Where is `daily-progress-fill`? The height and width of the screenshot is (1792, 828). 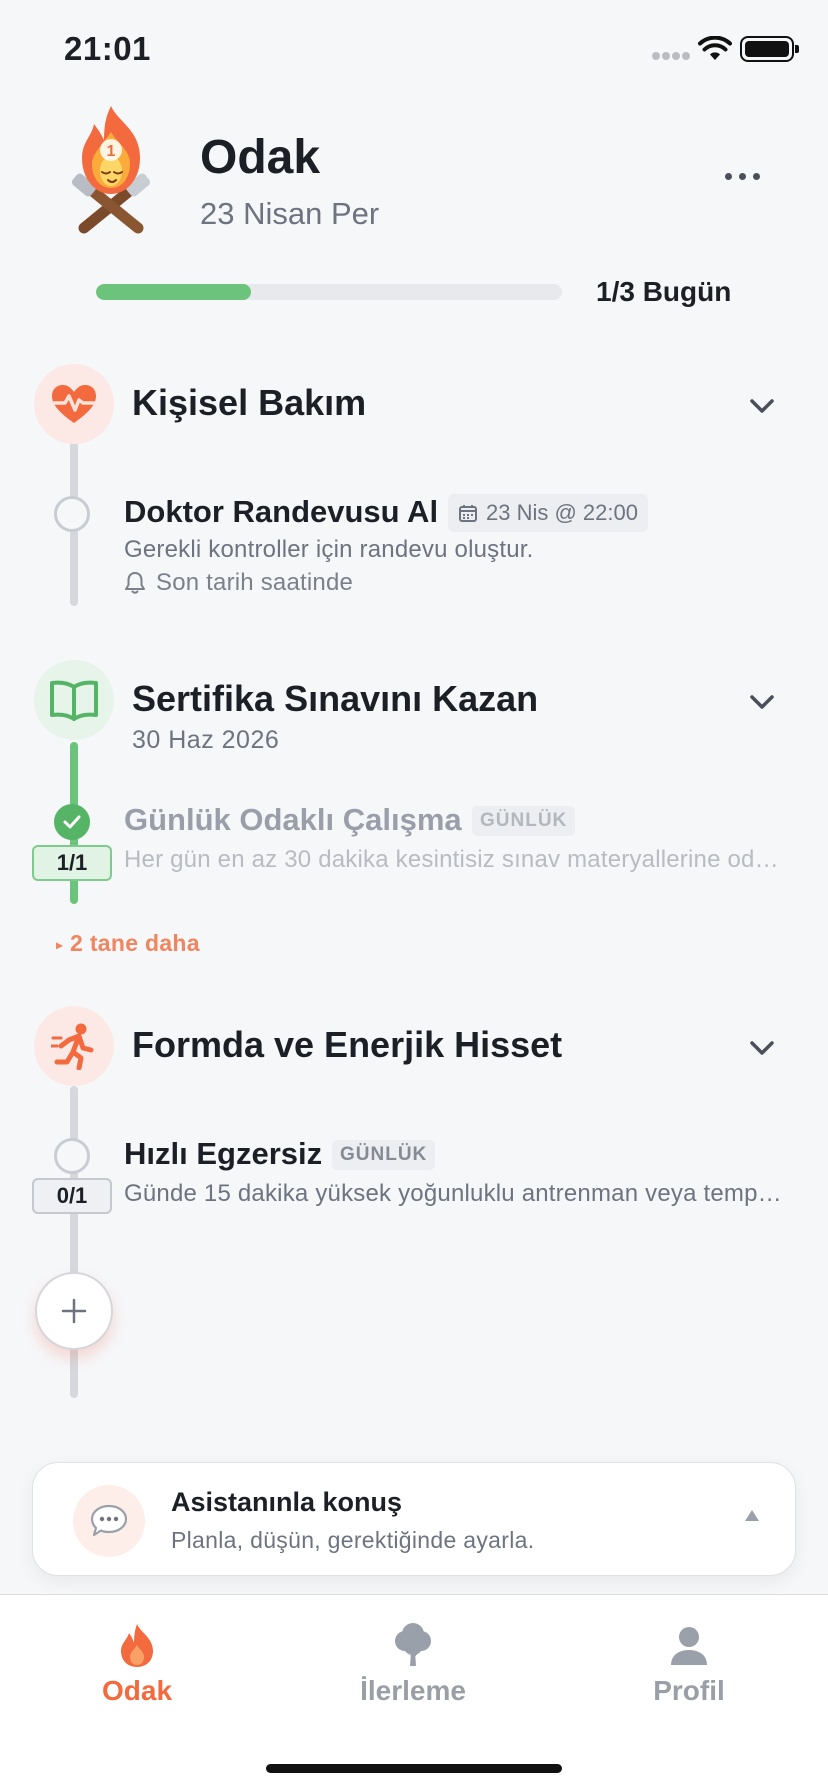
daily-progress-fill is located at coordinates (174, 292).